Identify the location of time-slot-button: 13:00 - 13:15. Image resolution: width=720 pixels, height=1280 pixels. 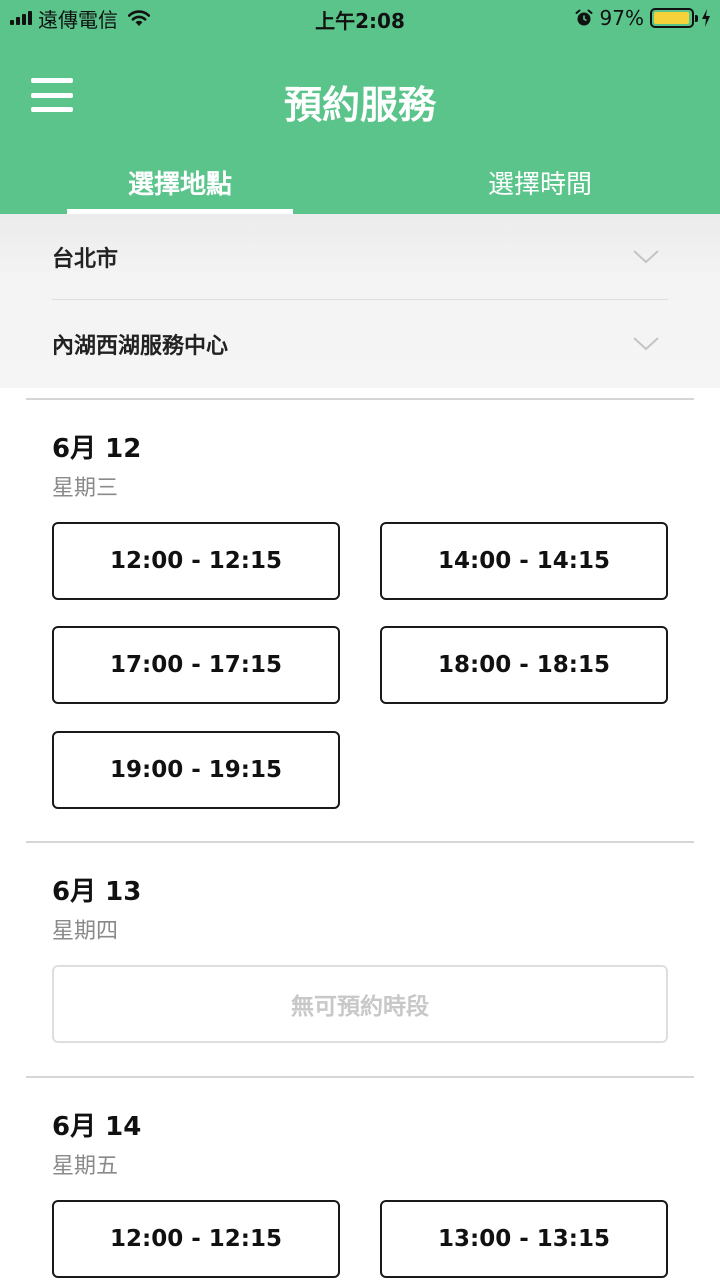
(524, 1239).